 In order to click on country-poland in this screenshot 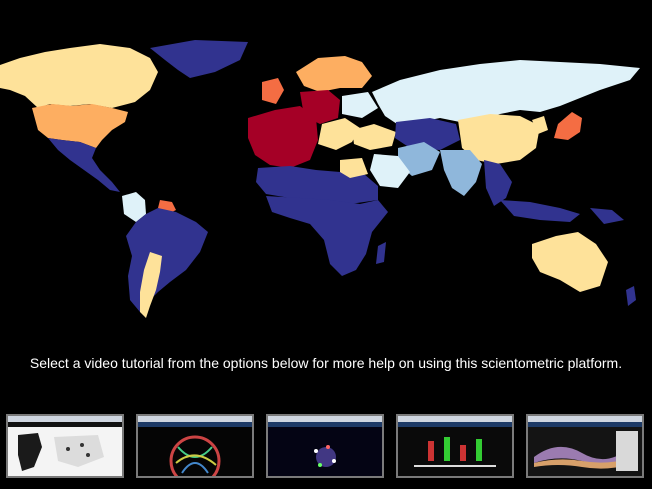, I will do `click(360, 105)`.